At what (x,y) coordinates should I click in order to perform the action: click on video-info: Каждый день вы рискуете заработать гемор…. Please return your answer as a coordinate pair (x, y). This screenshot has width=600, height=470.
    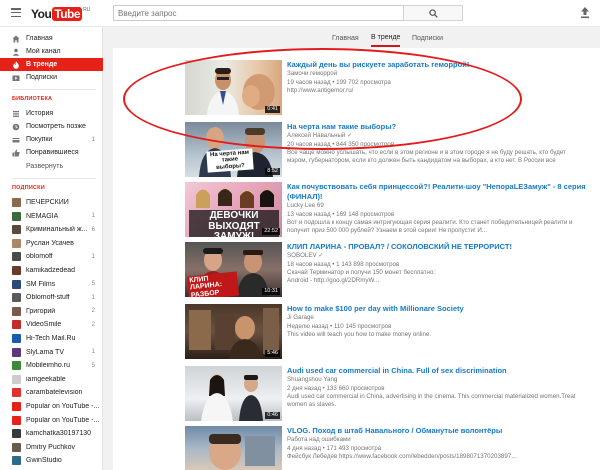
    Looking at the image, I should click on (443, 77).